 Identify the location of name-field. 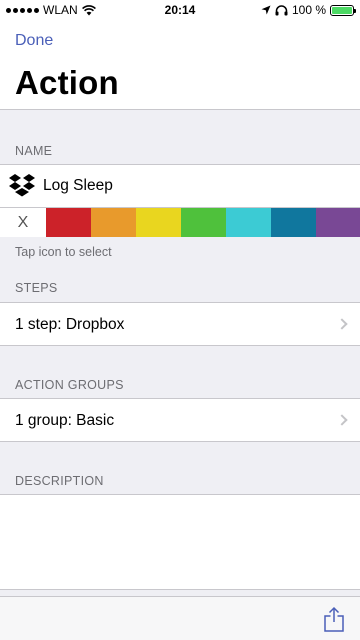
(183, 186).